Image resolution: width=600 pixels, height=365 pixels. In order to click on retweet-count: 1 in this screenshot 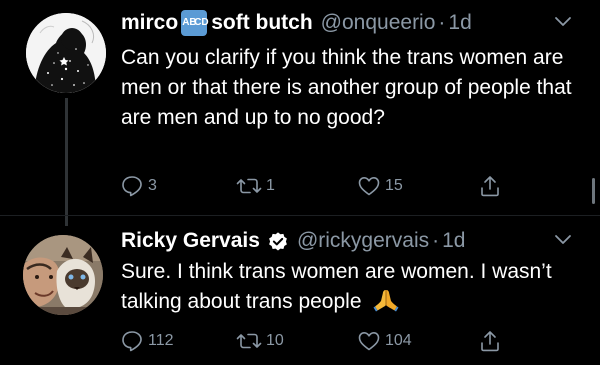, I will do `click(270, 185)`.